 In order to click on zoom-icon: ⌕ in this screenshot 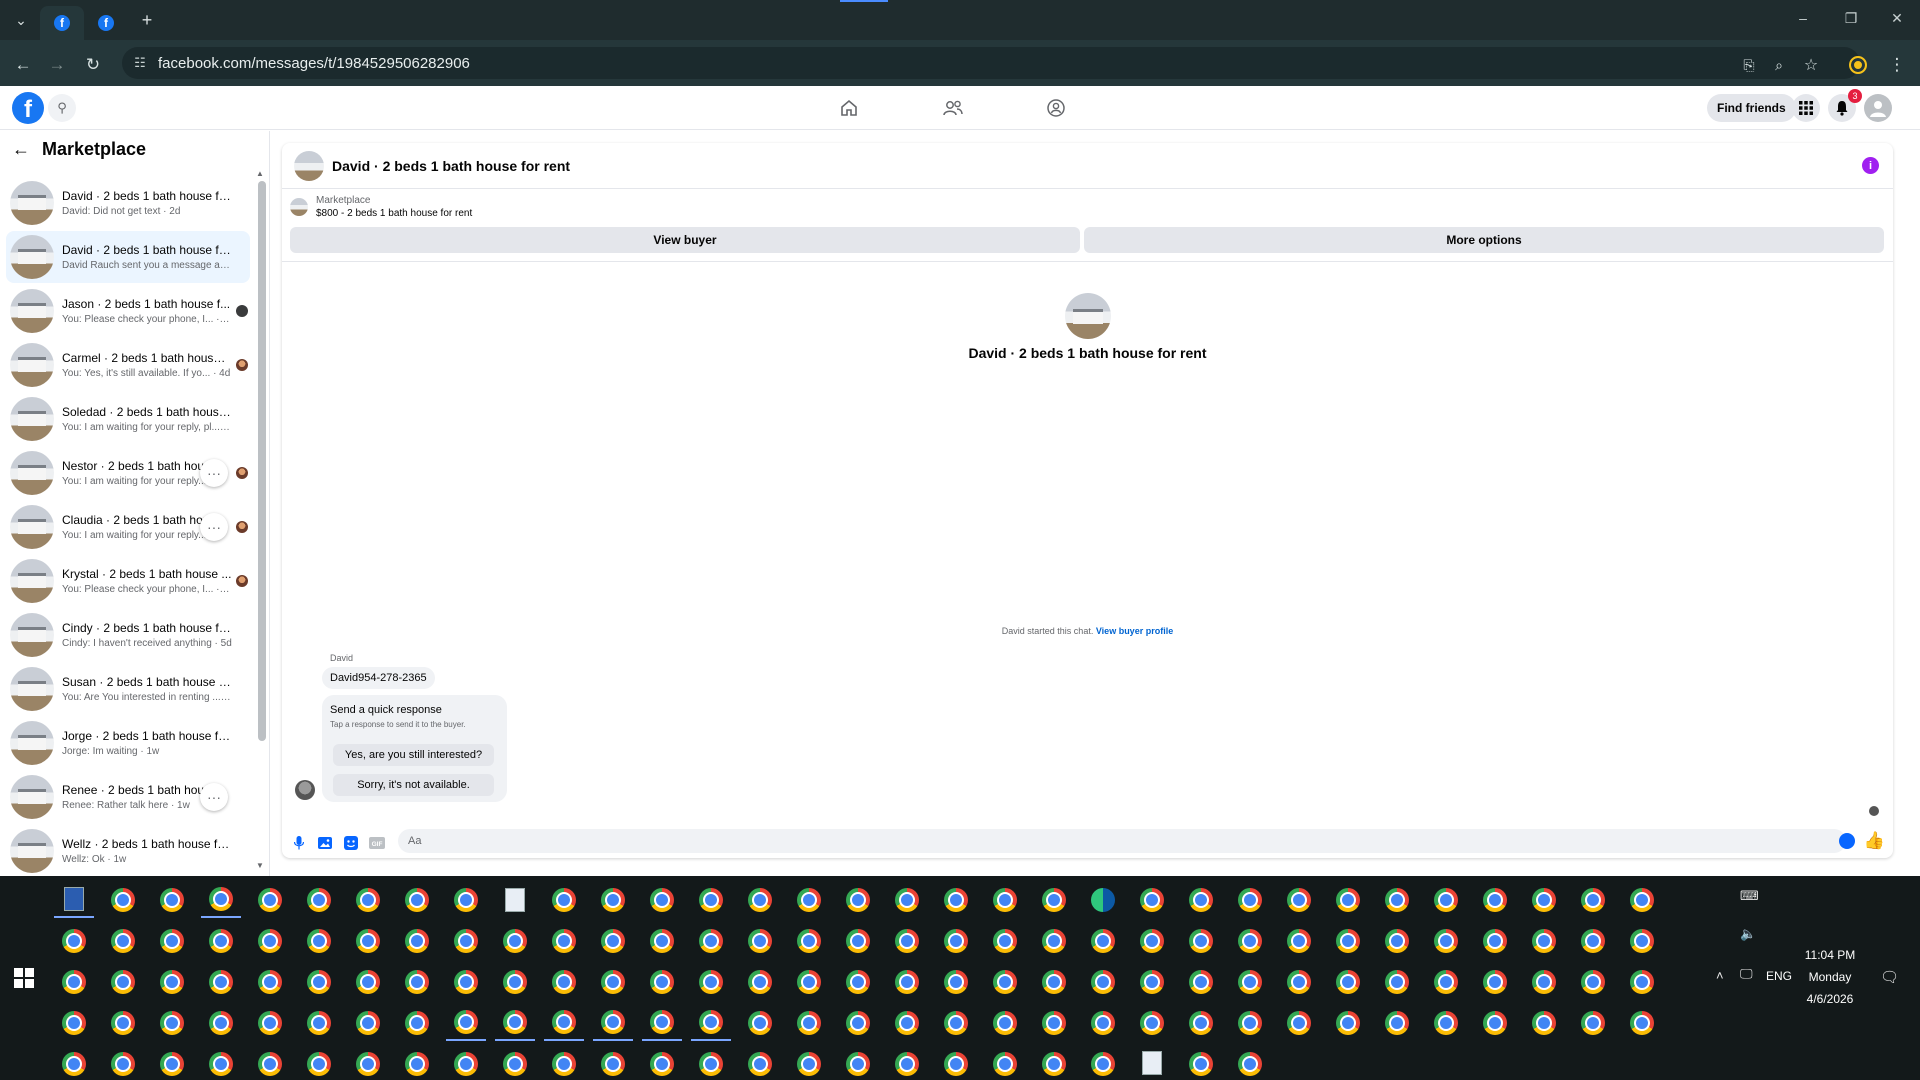, I will do `click(1779, 65)`.